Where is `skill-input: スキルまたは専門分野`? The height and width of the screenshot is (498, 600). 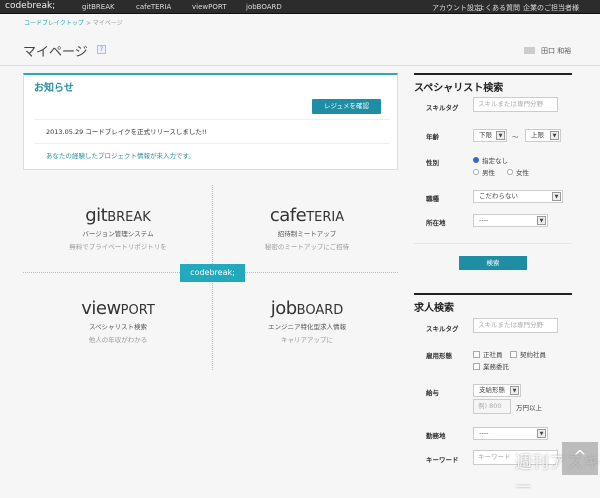 skill-input: スキルまたは専門分野 is located at coordinates (515, 104).